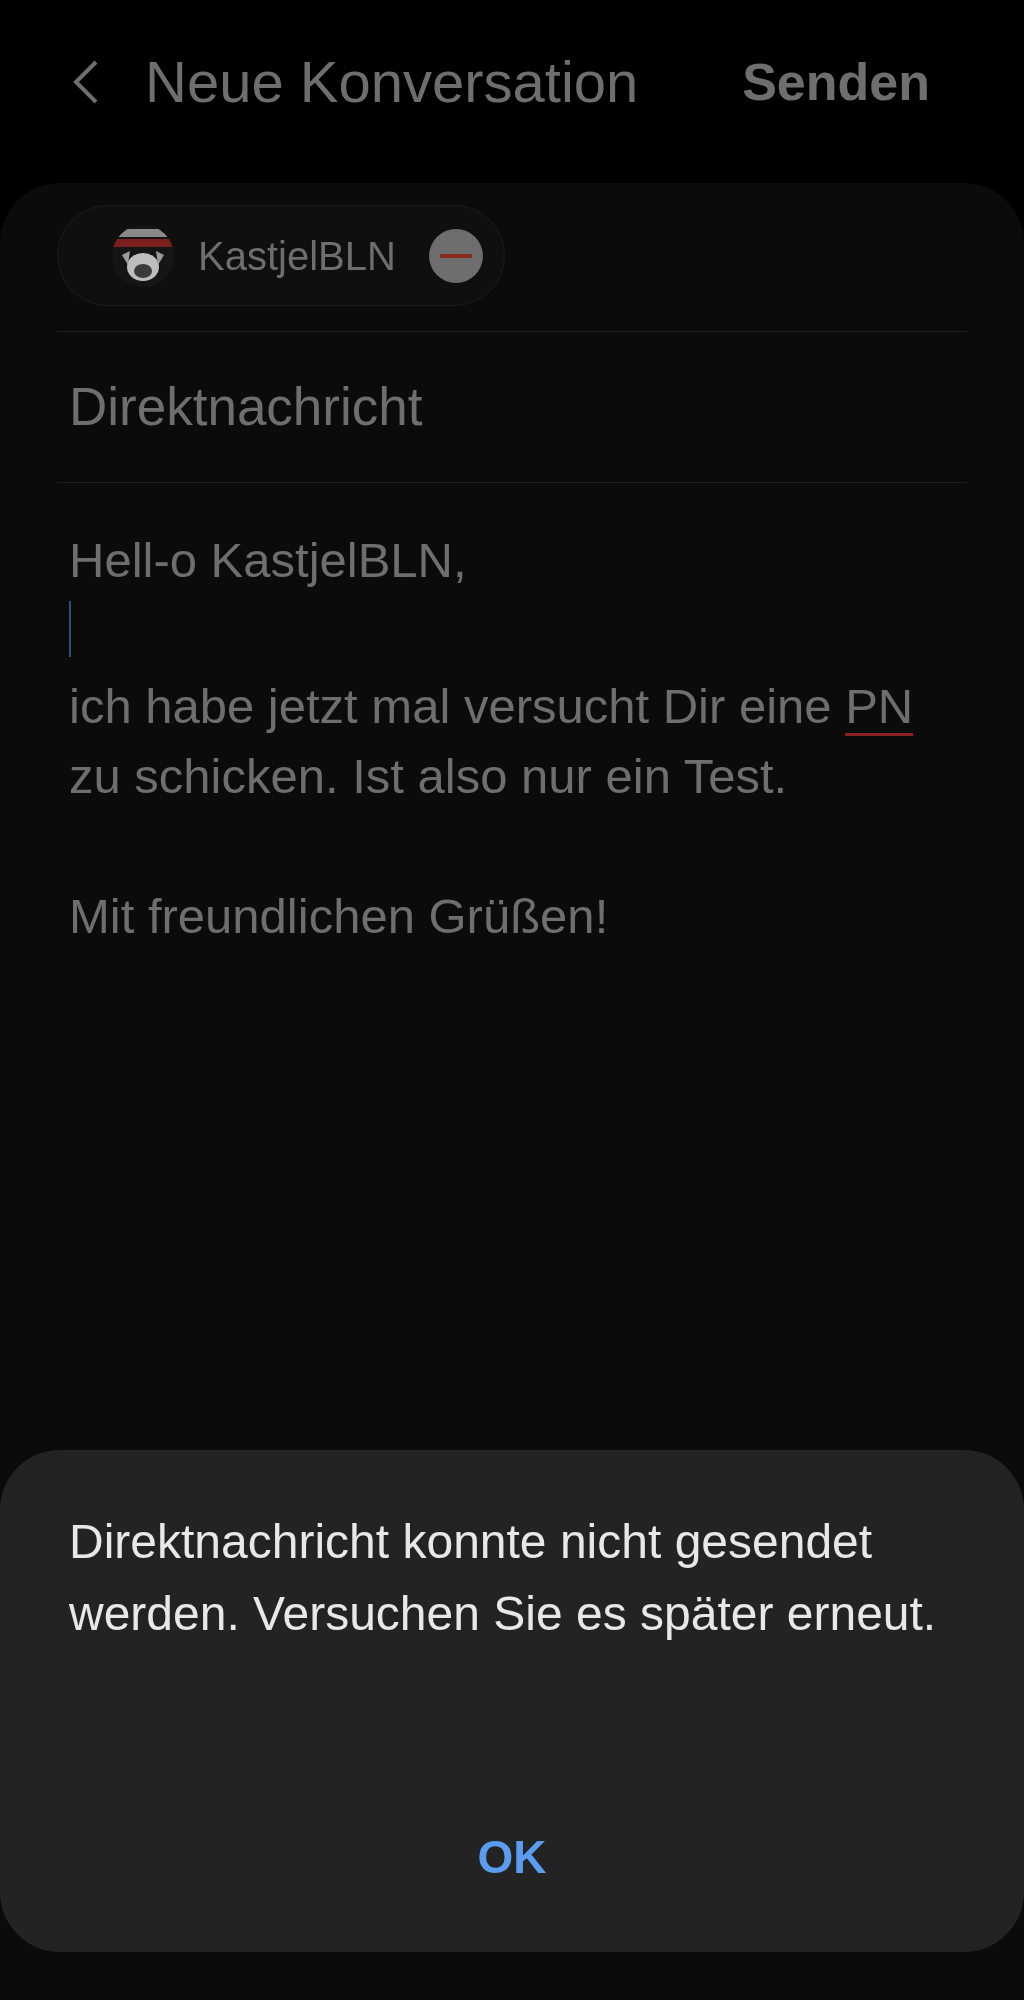 Image resolution: width=1024 pixels, height=2000 pixels. I want to click on recipient-name: KastjelBLN, so click(297, 256).